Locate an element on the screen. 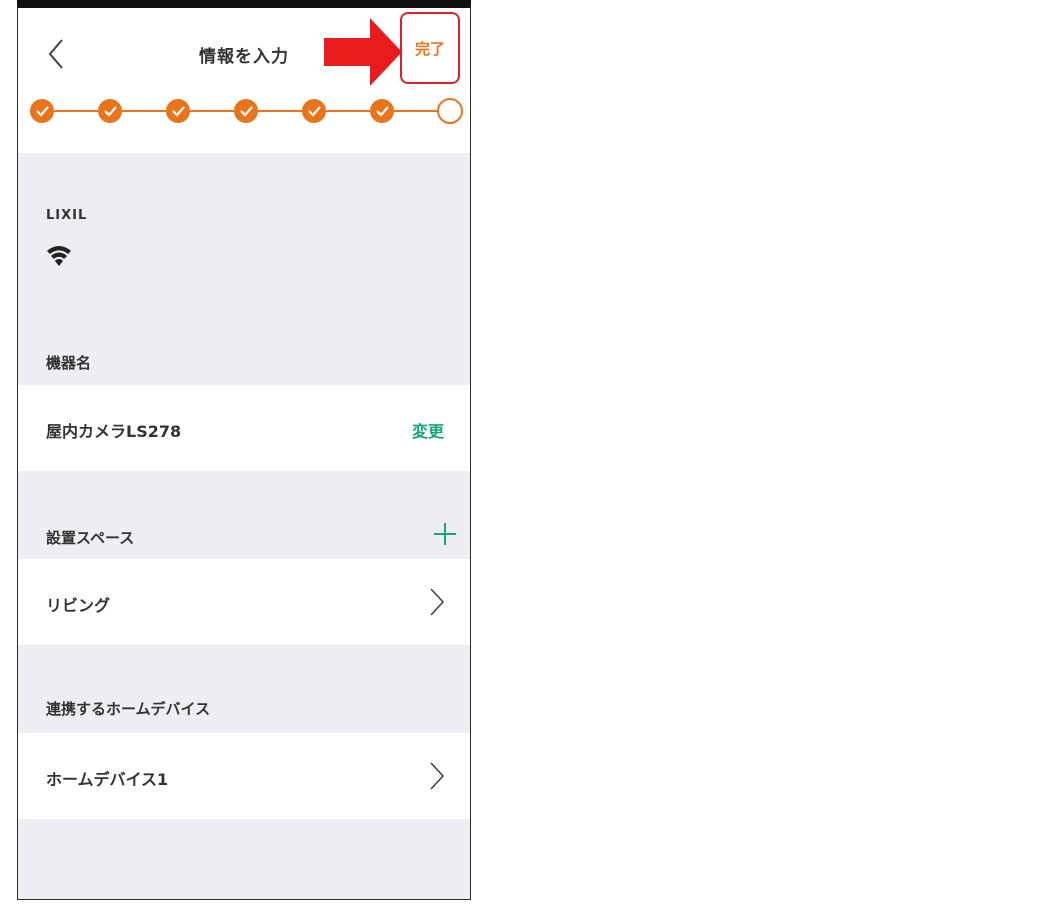 The image size is (1058, 906). wifi-icon is located at coordinates (59, 256).